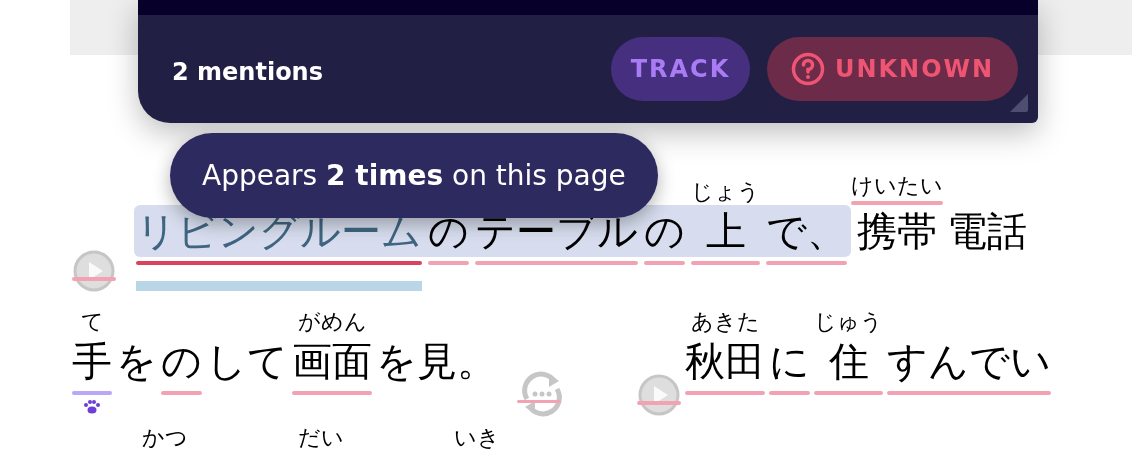  Describe the element at coordinates (725, 192) in the screenshot. I see `furigana: じょう` at that location.